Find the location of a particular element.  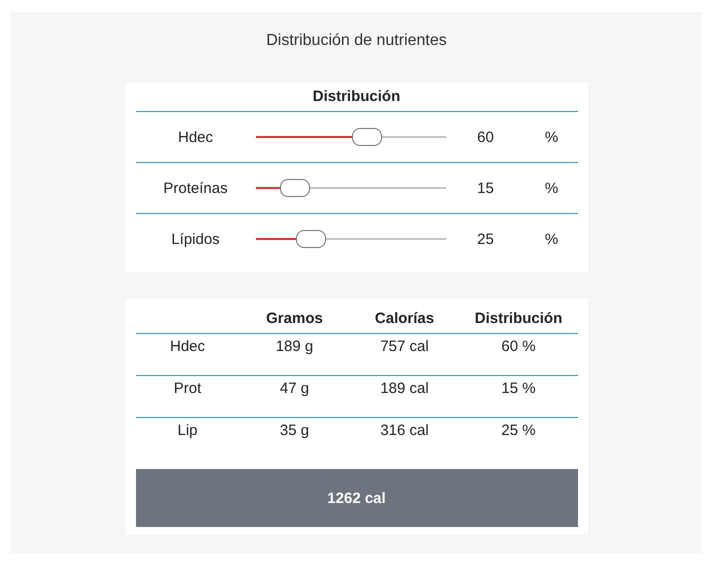

nutrient-label: Hdec is located at coordinates (195, 137).